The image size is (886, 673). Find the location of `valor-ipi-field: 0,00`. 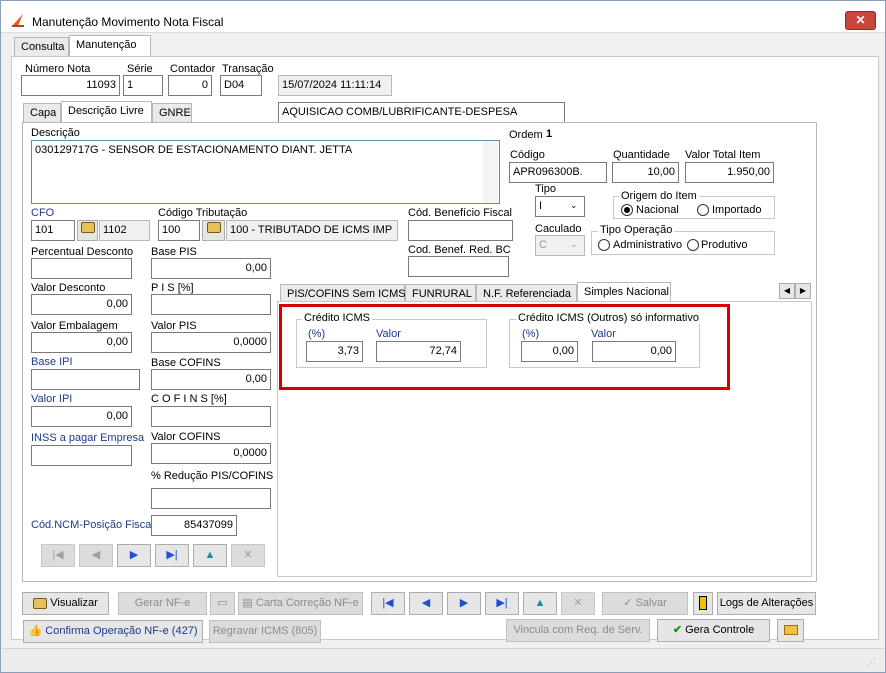

valor-ipi-field: 0,00 is located at coordinates (81, 416).